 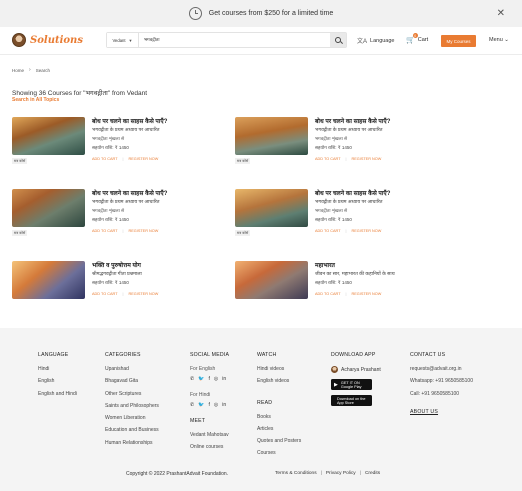 What do you see at coordinates (279, 453) in the screenshot?
I see `footer-link: Courses` at bounding box center [279, 453].